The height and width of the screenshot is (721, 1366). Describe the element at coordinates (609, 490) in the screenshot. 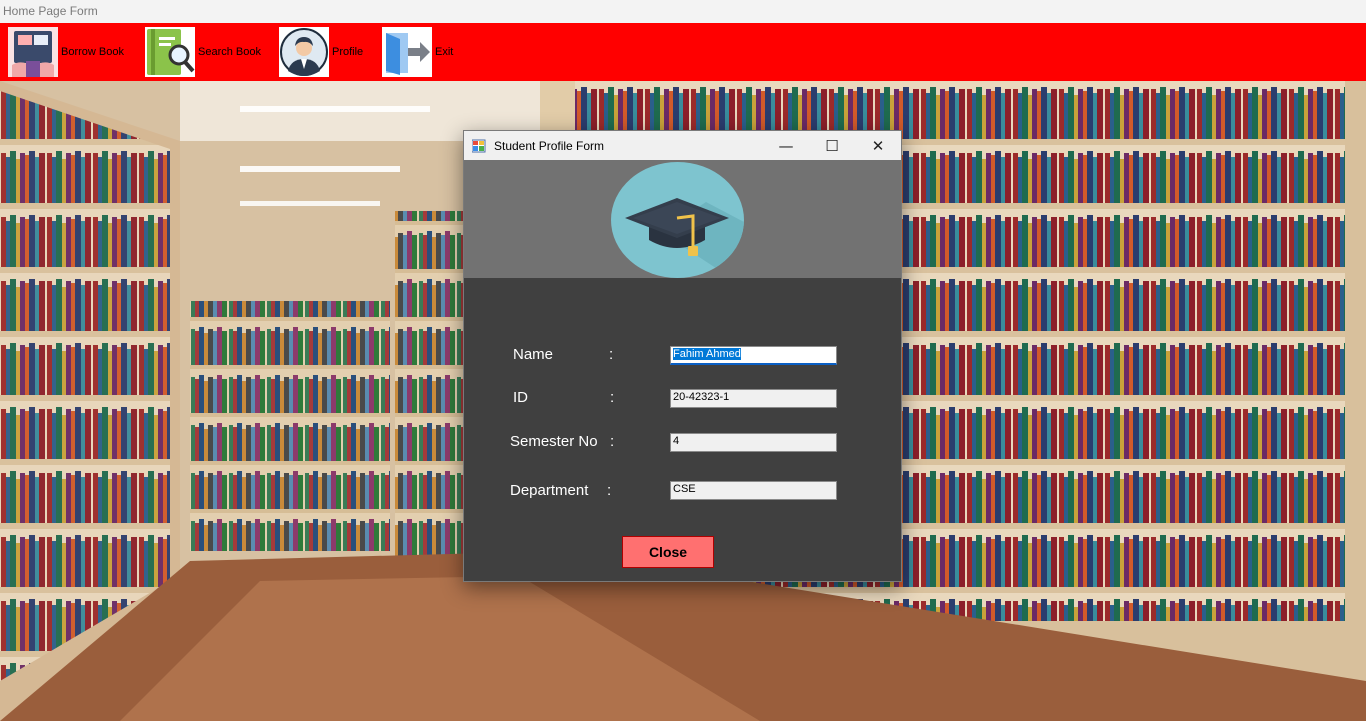

I see `department-colon: :` at that location.